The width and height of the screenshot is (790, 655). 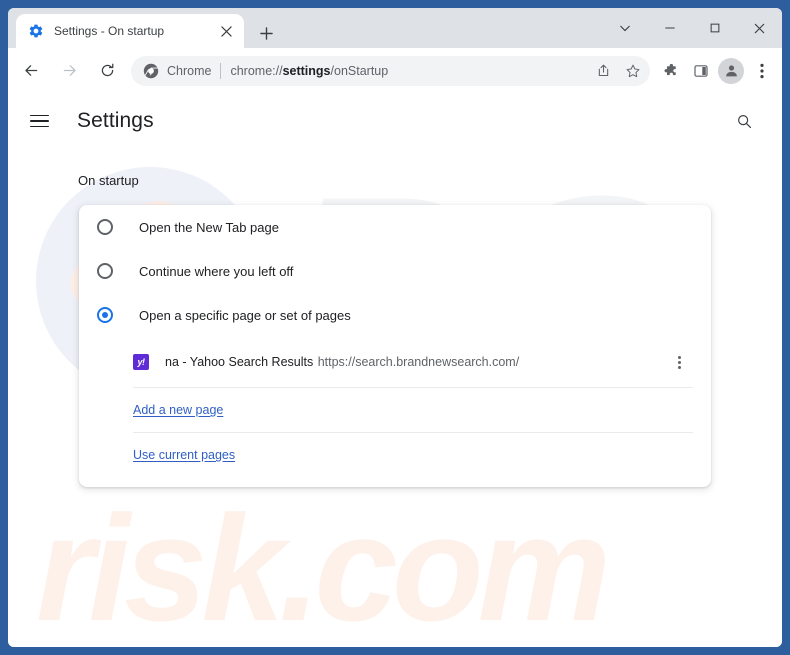 I want to click on startup-page-more-options-icon, so click(x=679, y=362).